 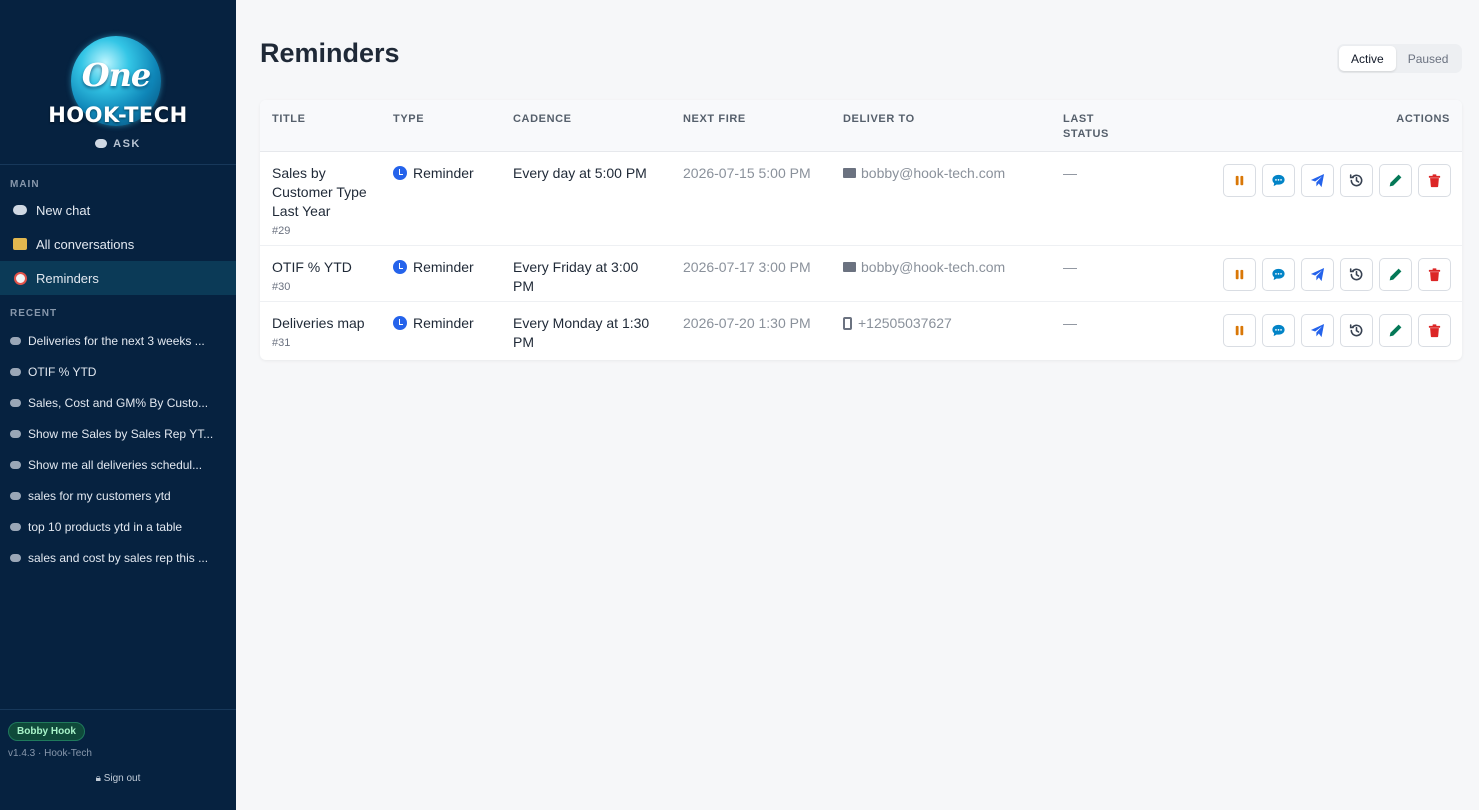 What do you see at coordinates (879, 119) in the screenshot?
I see `col-deliver-to: DELIVER TO` at bounding box center [879, 119].